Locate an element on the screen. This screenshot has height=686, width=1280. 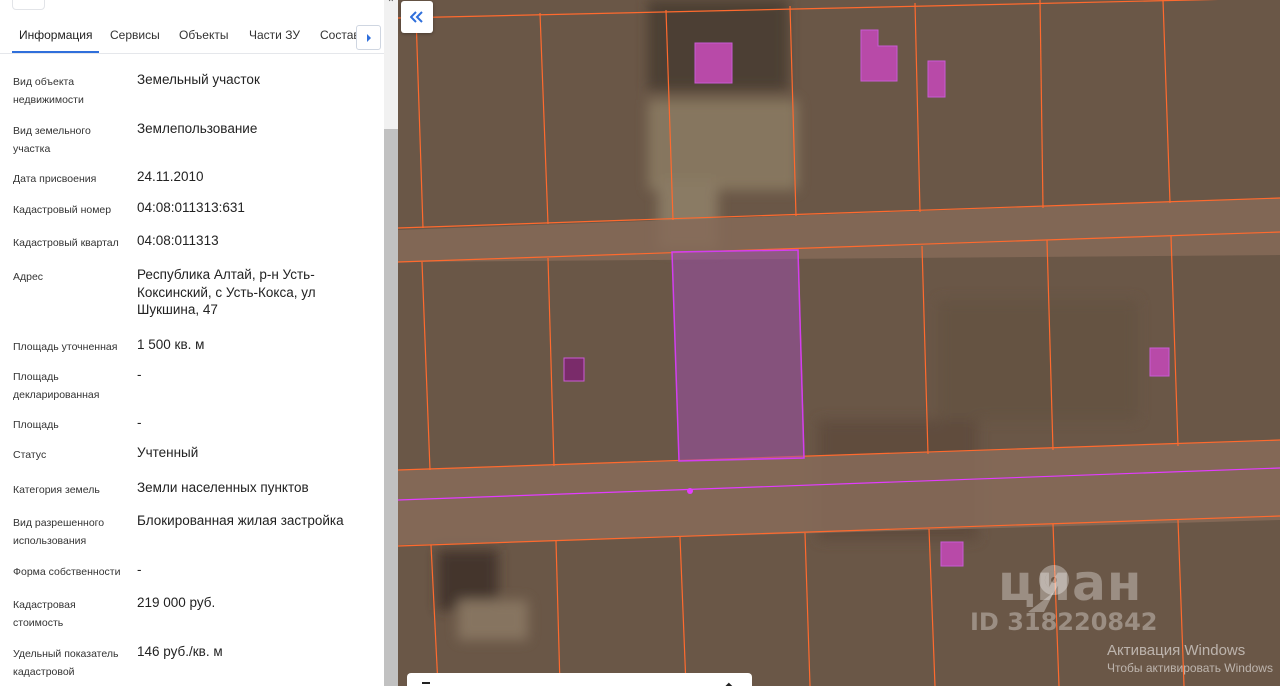
detail-label: Категория земель is located at coordinates (56, 490).